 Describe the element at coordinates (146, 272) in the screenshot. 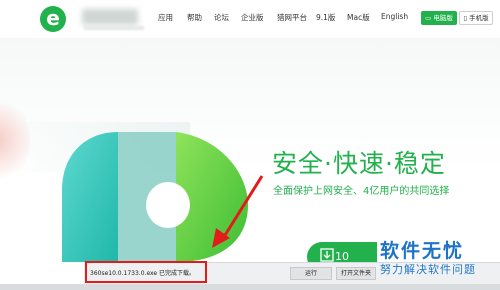

I see `annotation-highlight-box` at that location.